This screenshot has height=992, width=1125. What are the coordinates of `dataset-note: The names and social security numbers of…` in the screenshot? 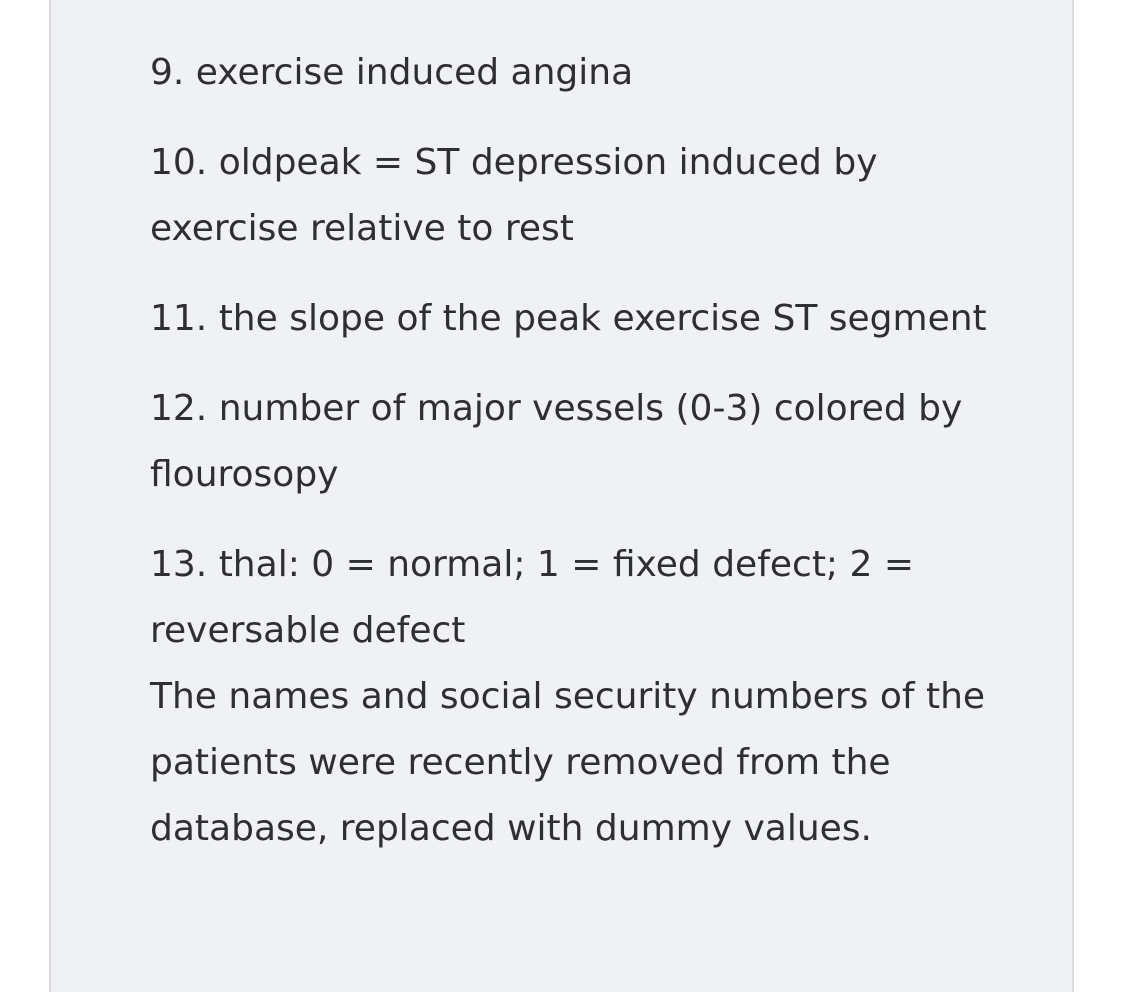 It's located at (568, 762).